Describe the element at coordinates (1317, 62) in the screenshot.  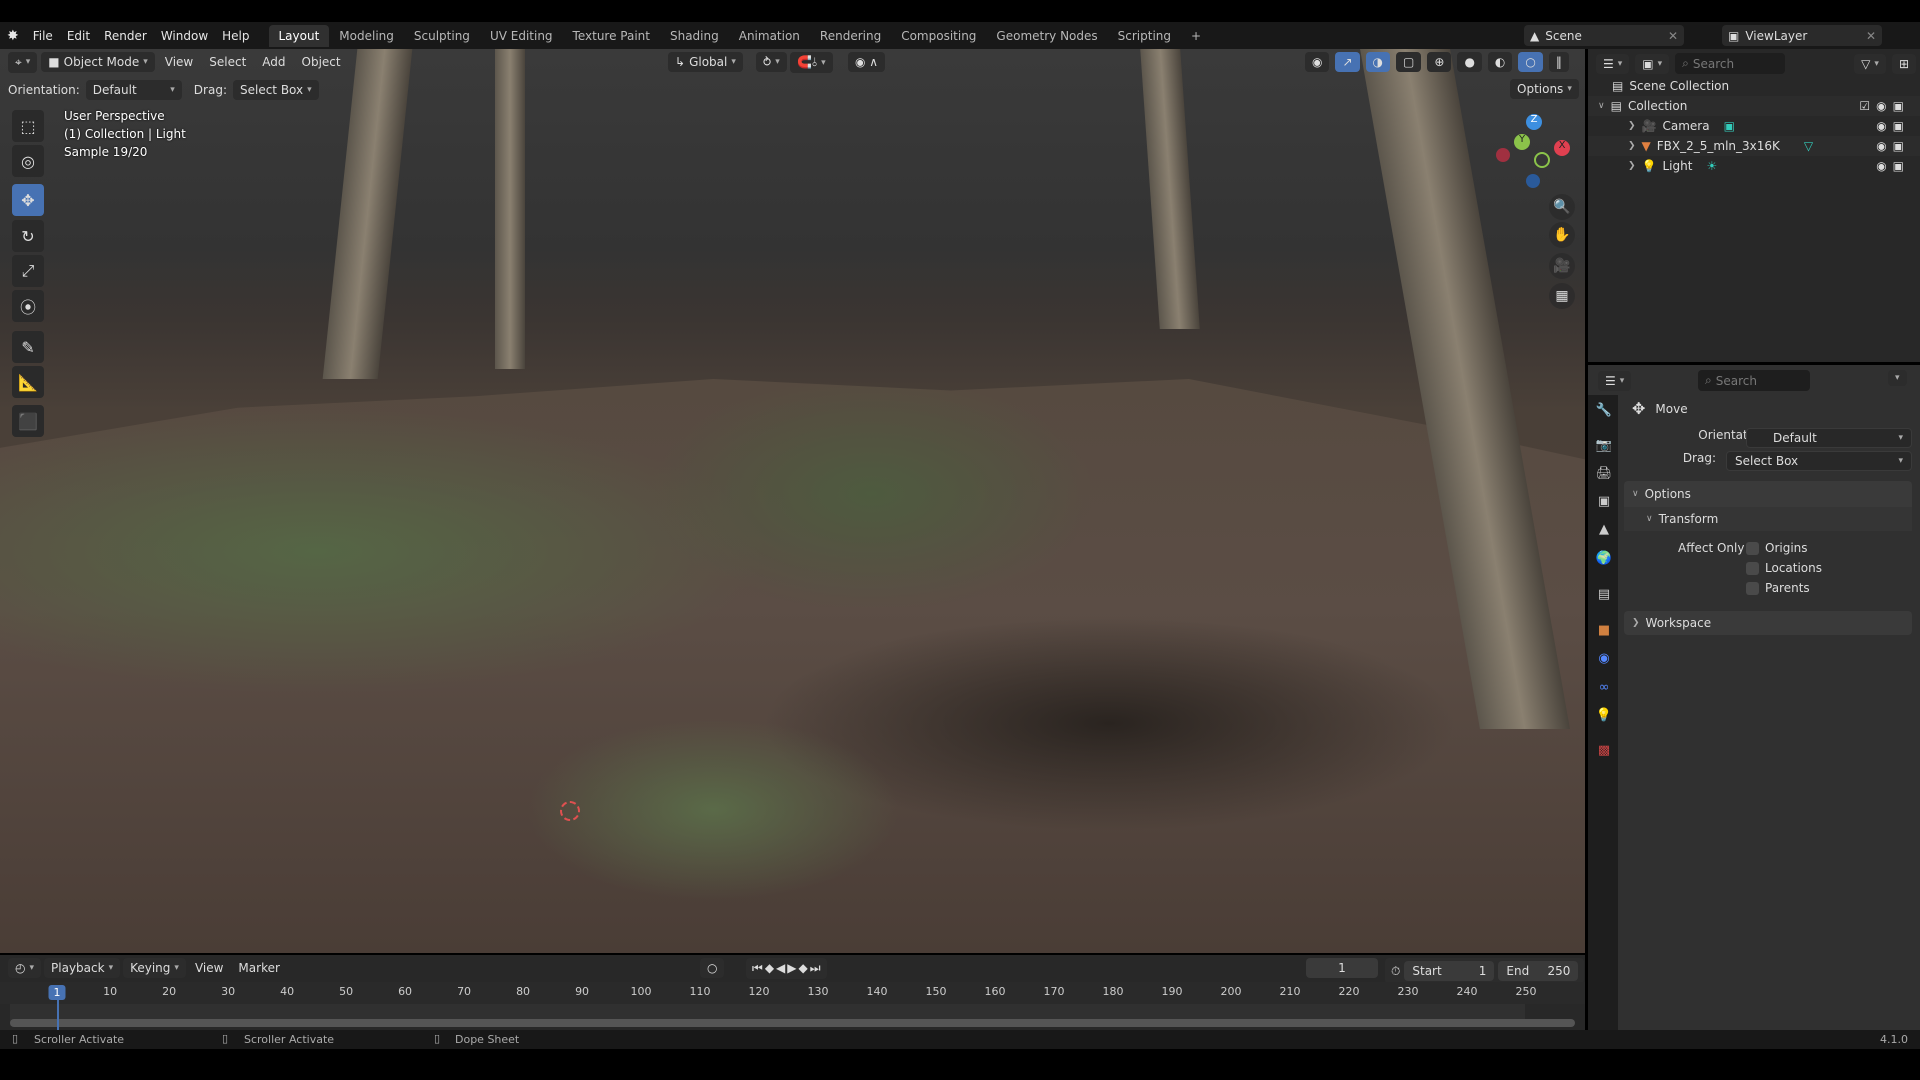
I see `visibility-icon: ◉` at that location.